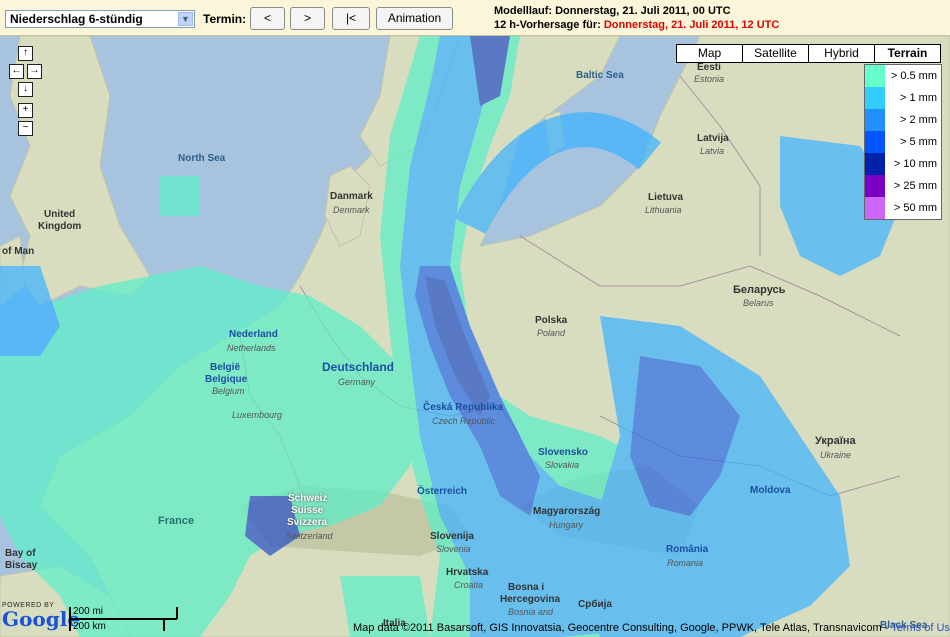 The width and height of the screenshot is (950, 637). What do you see at coordinates (770, 490) in the screenshot?
I see `label-moldova: Moldova` at bounding box center [770, 490].